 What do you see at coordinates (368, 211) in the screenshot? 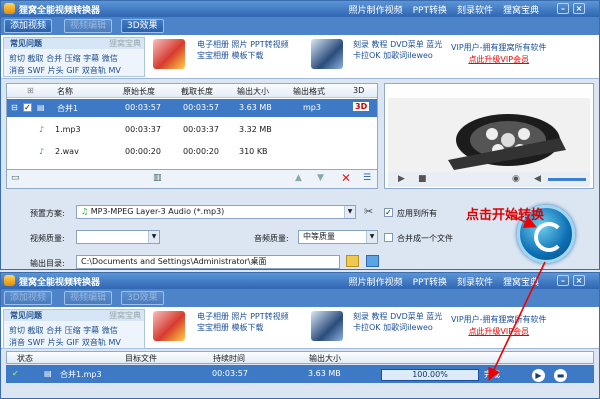
I see `settings-icon: ✂` at bounding box center [368, 211].